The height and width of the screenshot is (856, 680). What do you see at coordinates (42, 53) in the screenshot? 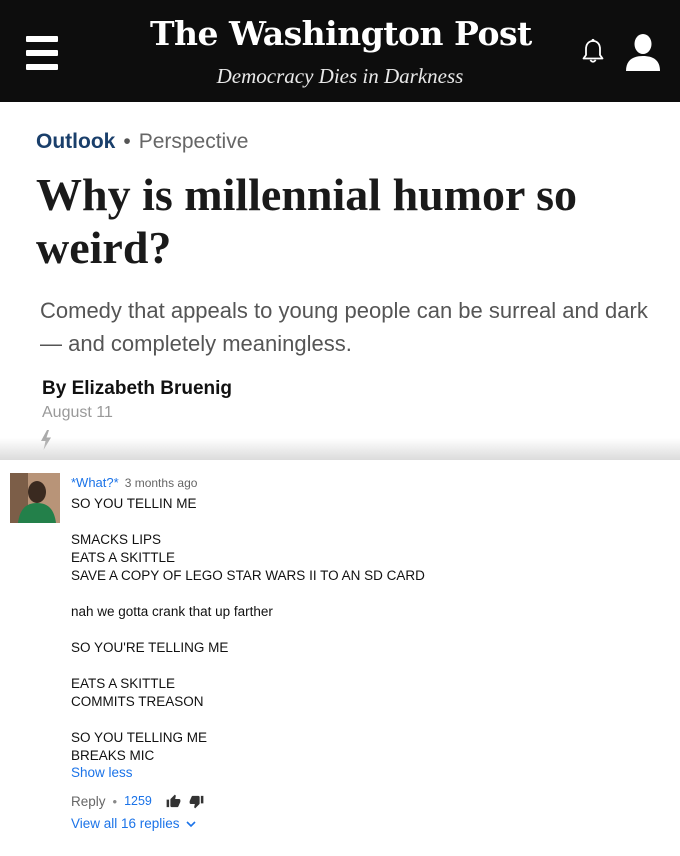
I see `menu-icon` at bounding box center [42, 53].